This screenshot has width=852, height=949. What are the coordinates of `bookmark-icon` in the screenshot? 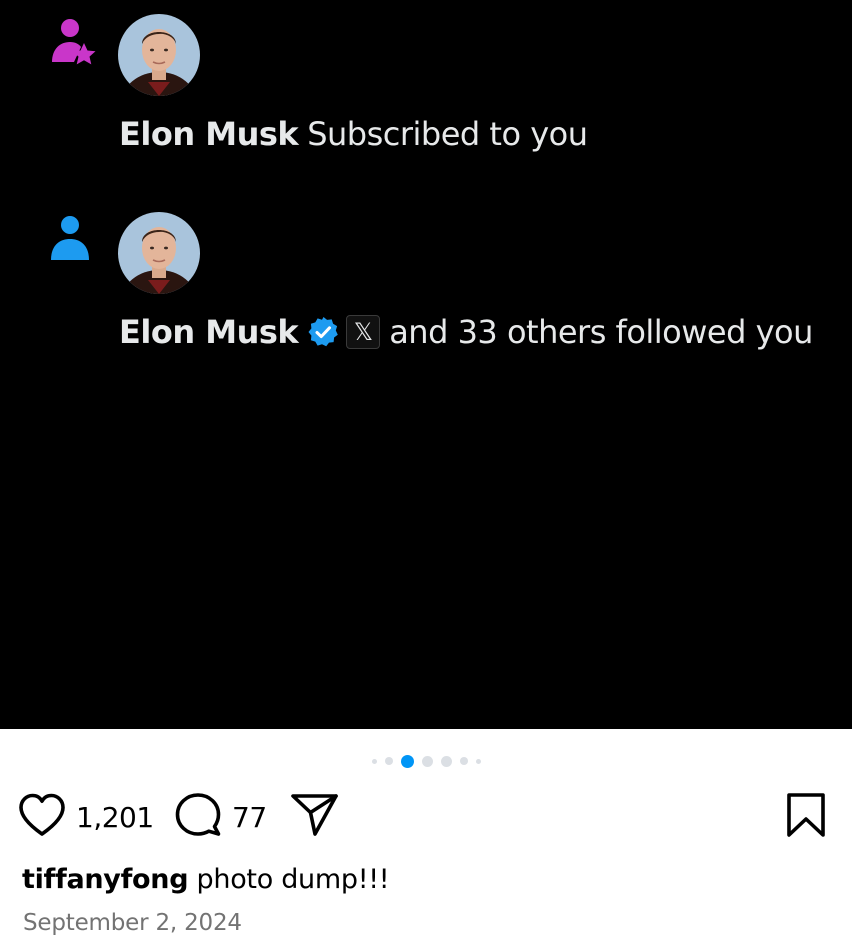 It's located at (806, 817).